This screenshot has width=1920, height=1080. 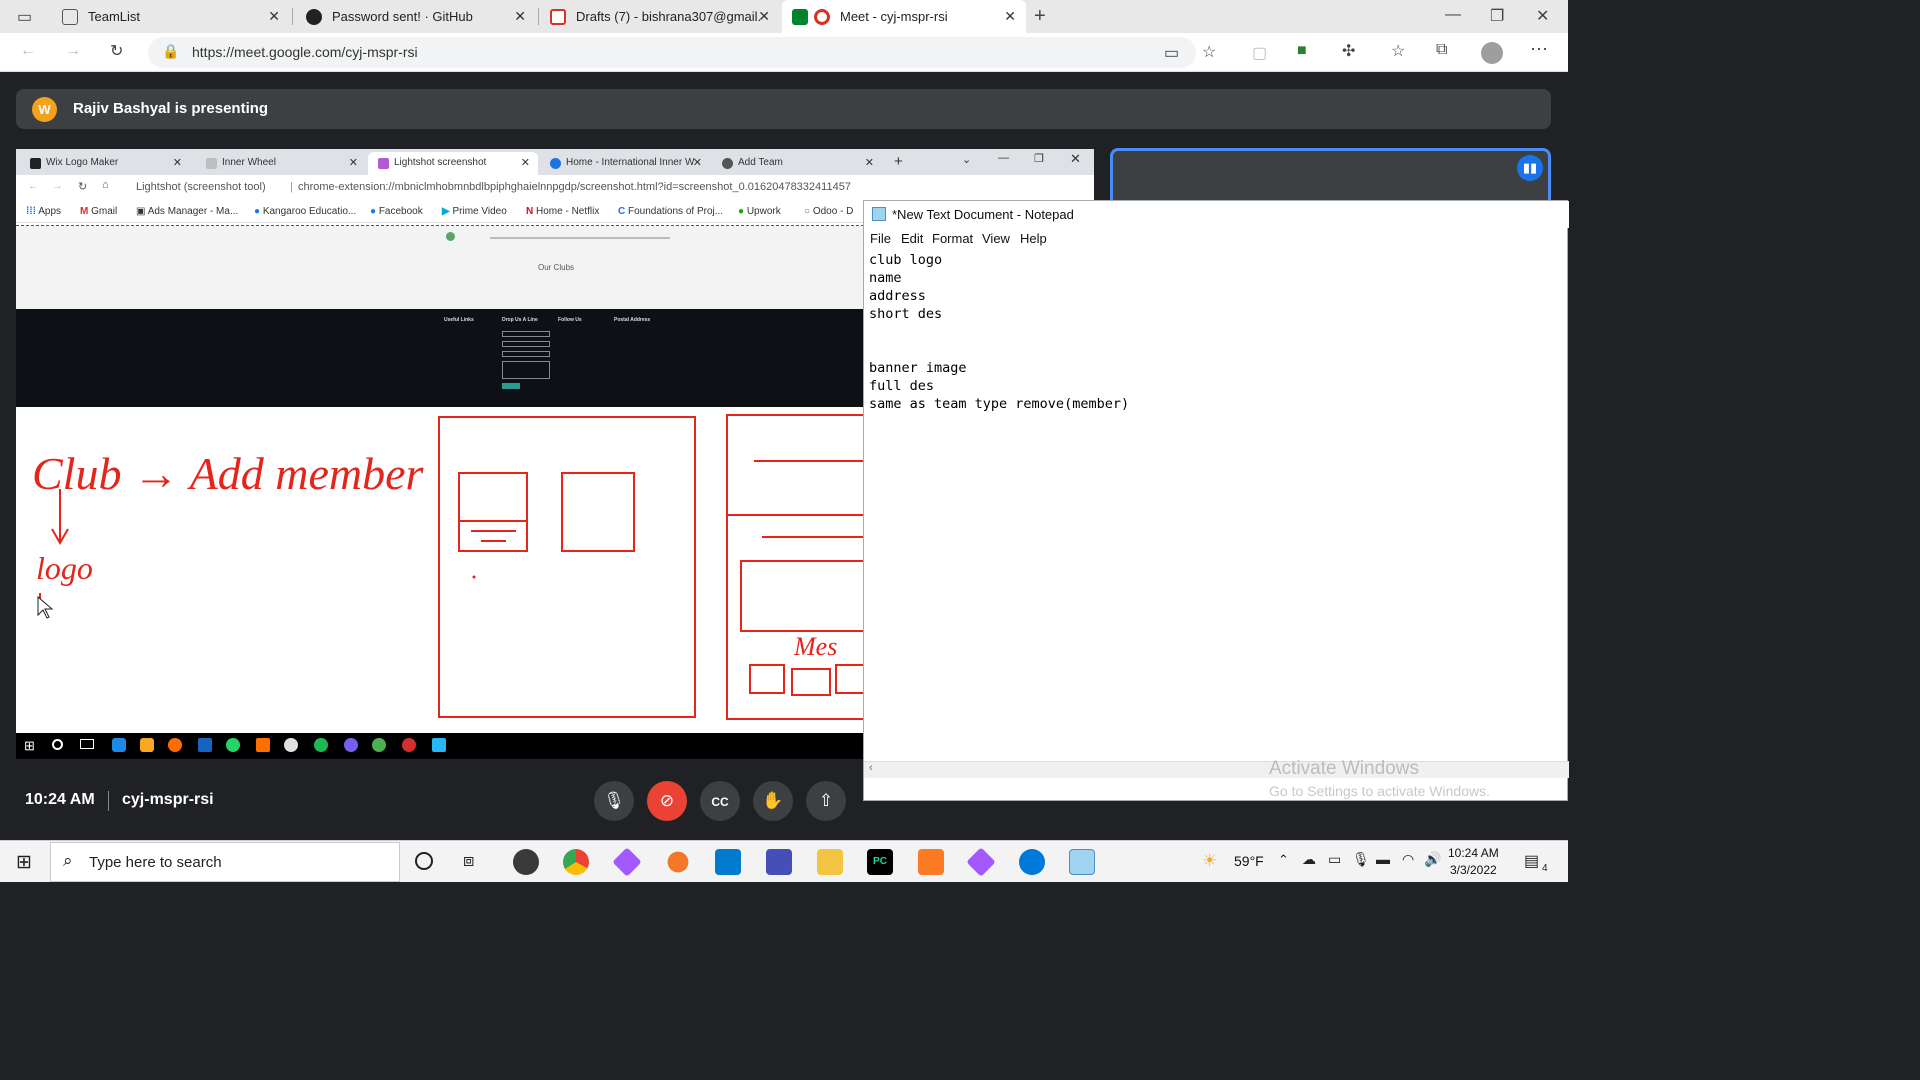 What do you see at coordinates (1441, 50) in the screenshot?
I see `collections-icon: ⧉` at bounding box center [1441, 50].